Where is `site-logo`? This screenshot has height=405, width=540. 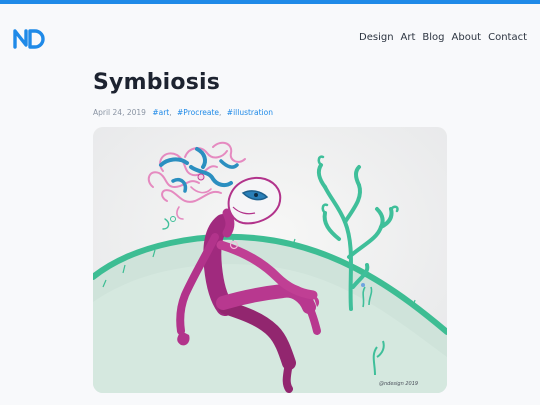 site-logo is located at coordinates (29, 38).